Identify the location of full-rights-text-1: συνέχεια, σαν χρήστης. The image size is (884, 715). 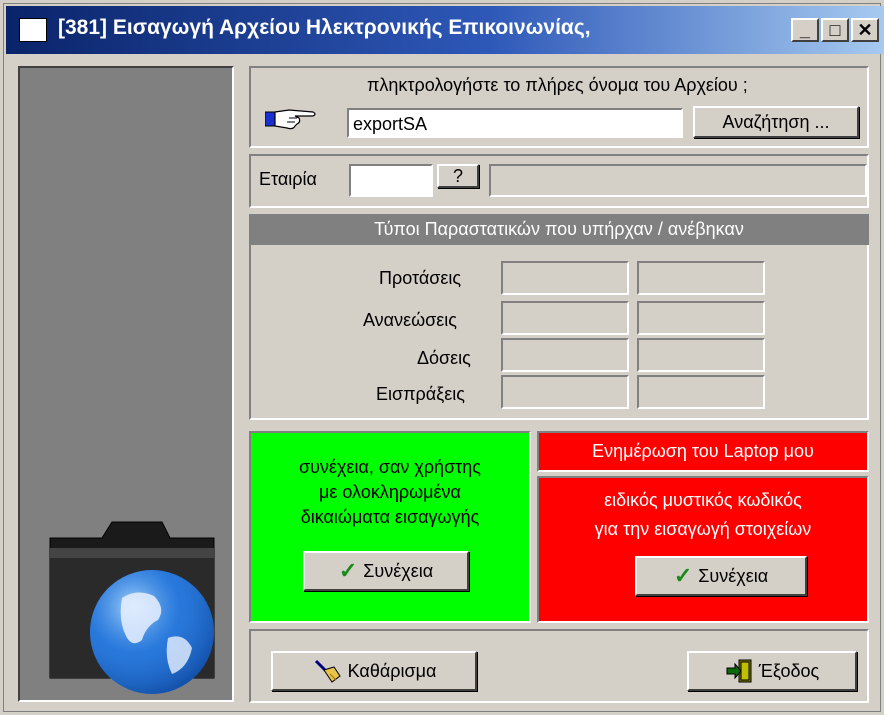
(390, 467).